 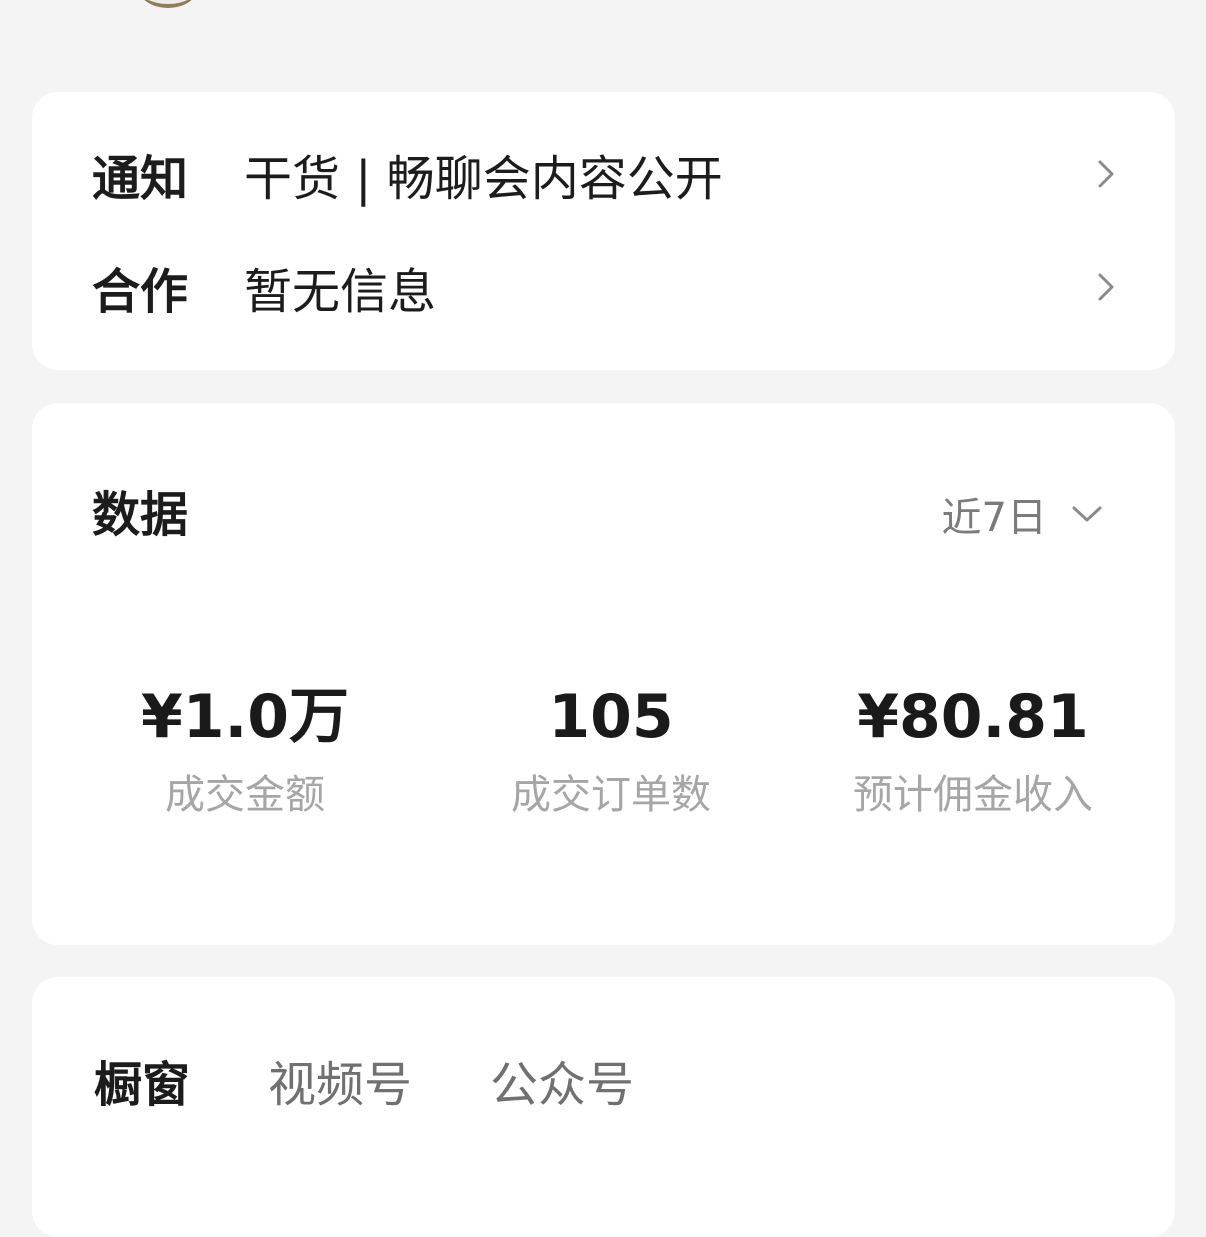 I want to click on metric-gmv: ¥1.0万 成交金额, so click(x=245, y=751).